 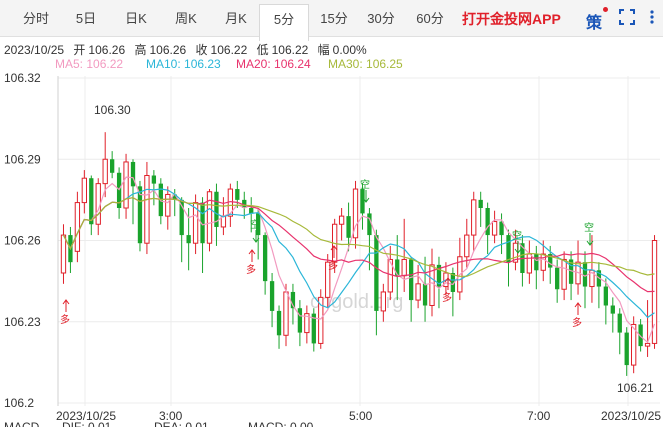 I want to click on x-tick-label: 2023/10/25, so click(x=631, y=416).